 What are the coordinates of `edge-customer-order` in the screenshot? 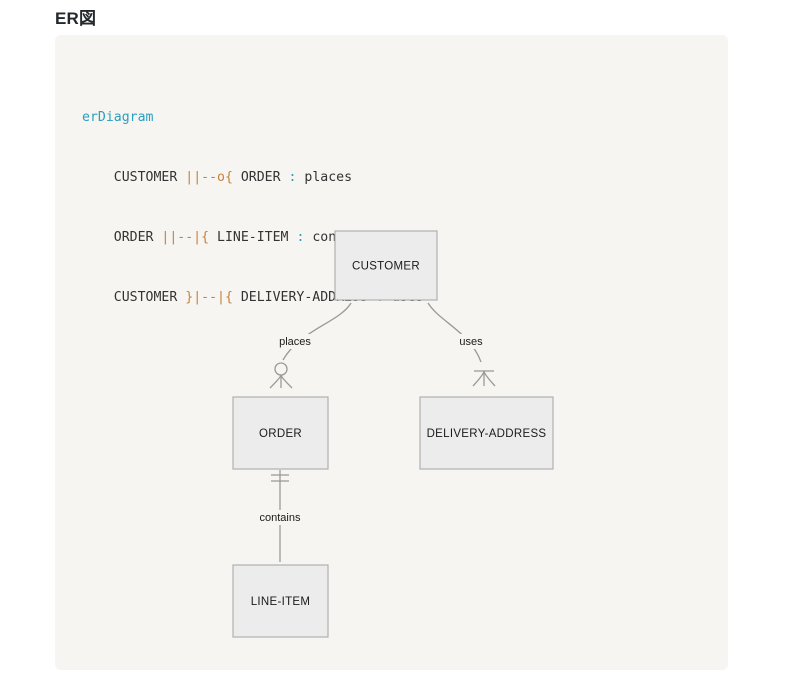 It's located at (317, 331).